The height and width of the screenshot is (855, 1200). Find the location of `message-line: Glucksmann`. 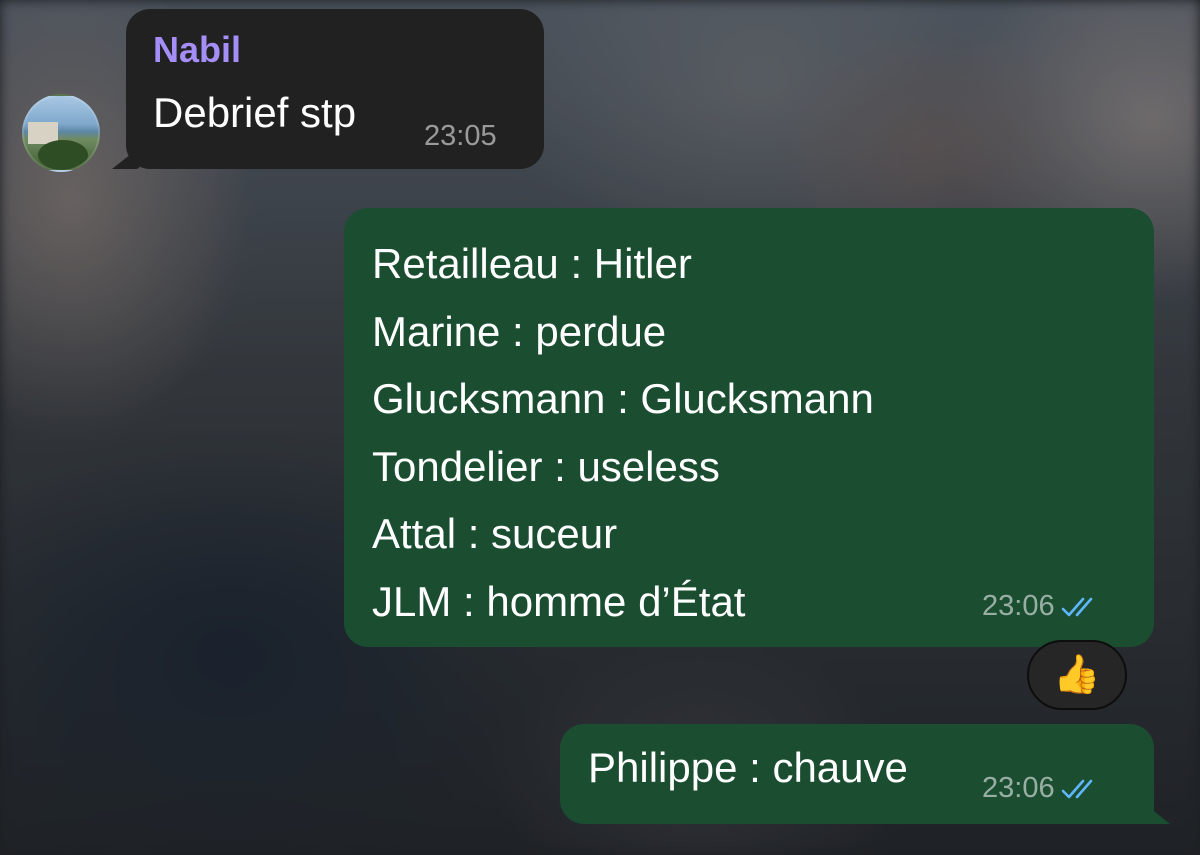

message-line: Glucksmann is located at coordinates (623, 398).